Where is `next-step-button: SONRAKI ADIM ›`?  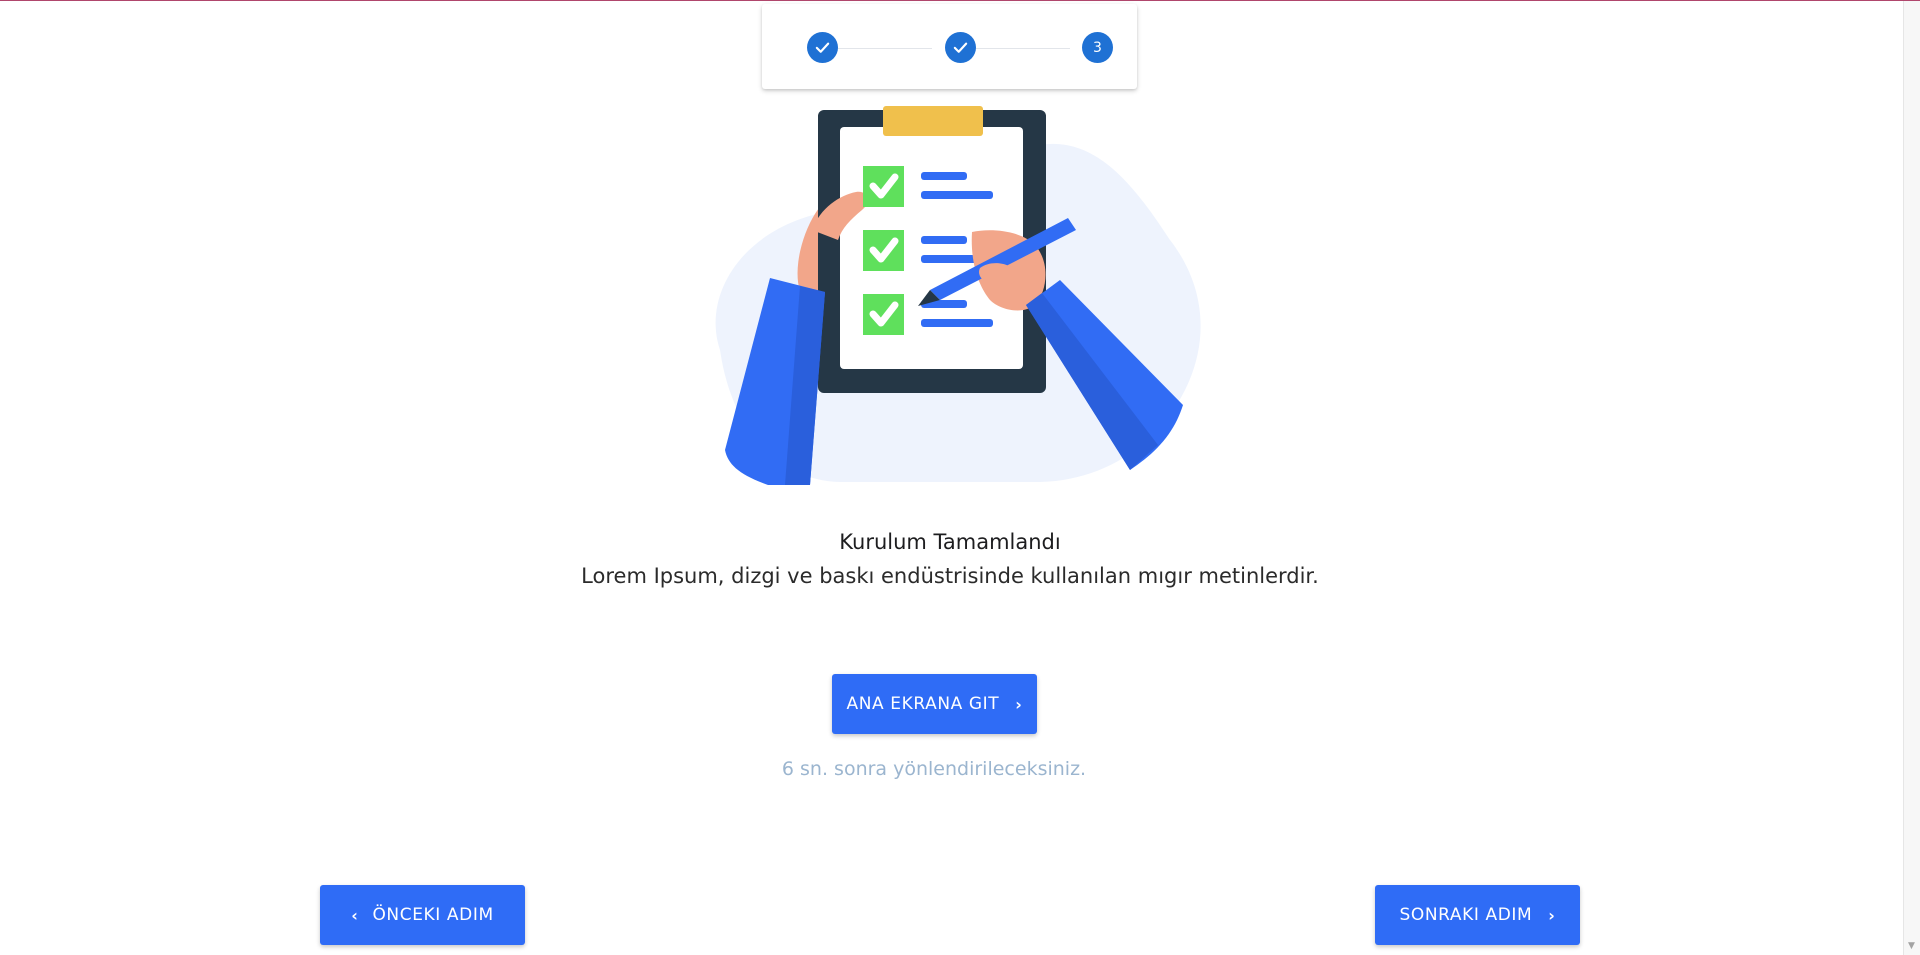 next-step-button: SONRAKI ADIM › is located at coordinates (1477, 915).